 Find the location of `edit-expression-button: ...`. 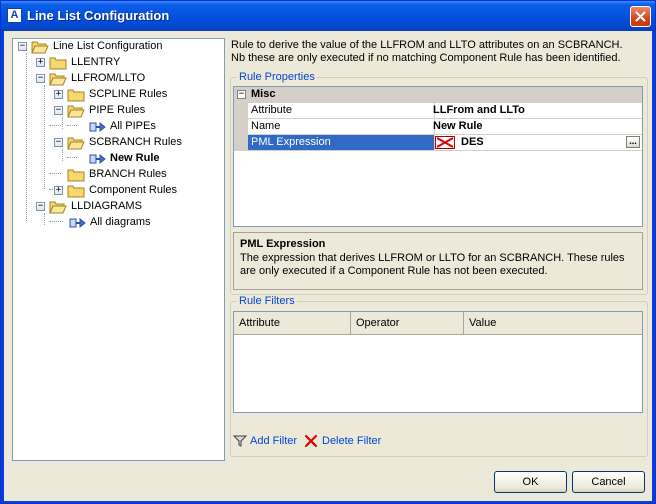

edit-expression-button: ... is located at coordinates (633, 142).